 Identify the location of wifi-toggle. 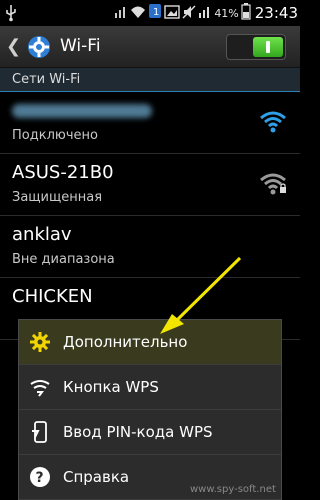
(256, 47).